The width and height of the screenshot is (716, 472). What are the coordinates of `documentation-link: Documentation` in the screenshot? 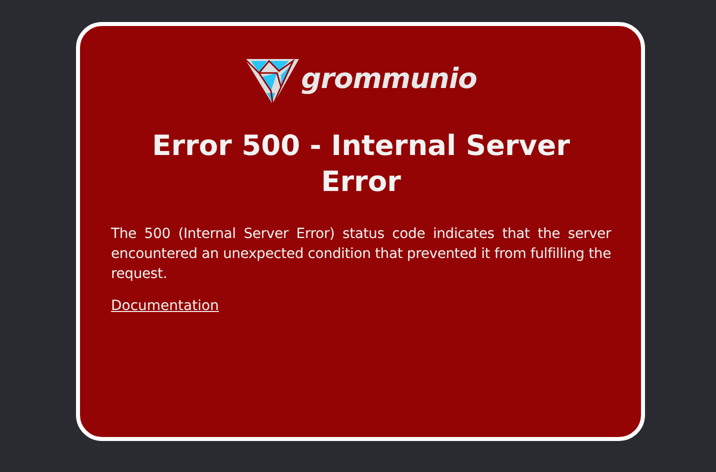 It's located at (165, 306).